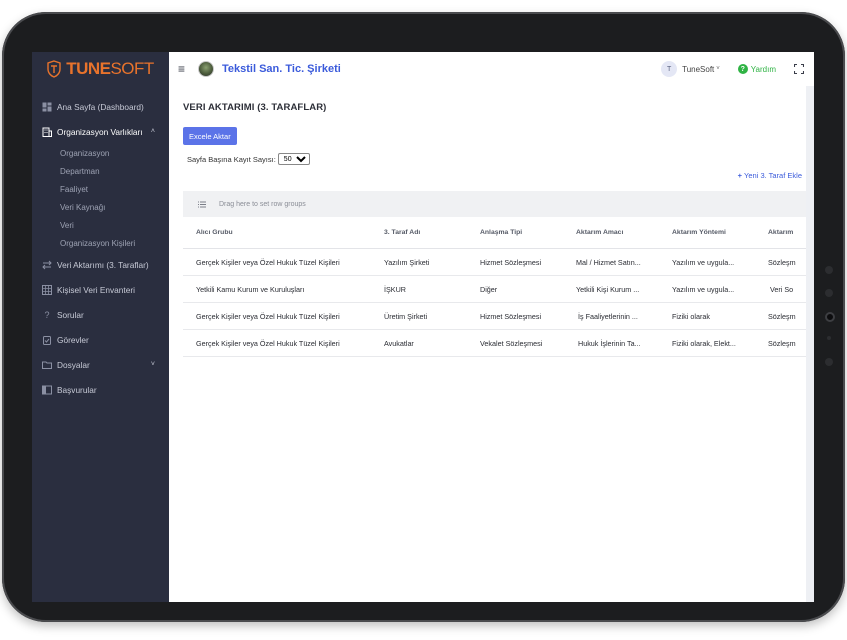 The width and height of the screenshot is (847, 640). Describe the element at coordinates (100, 171) in the screenshot. I see `sidebar-subitem-department: Departman` at that location.